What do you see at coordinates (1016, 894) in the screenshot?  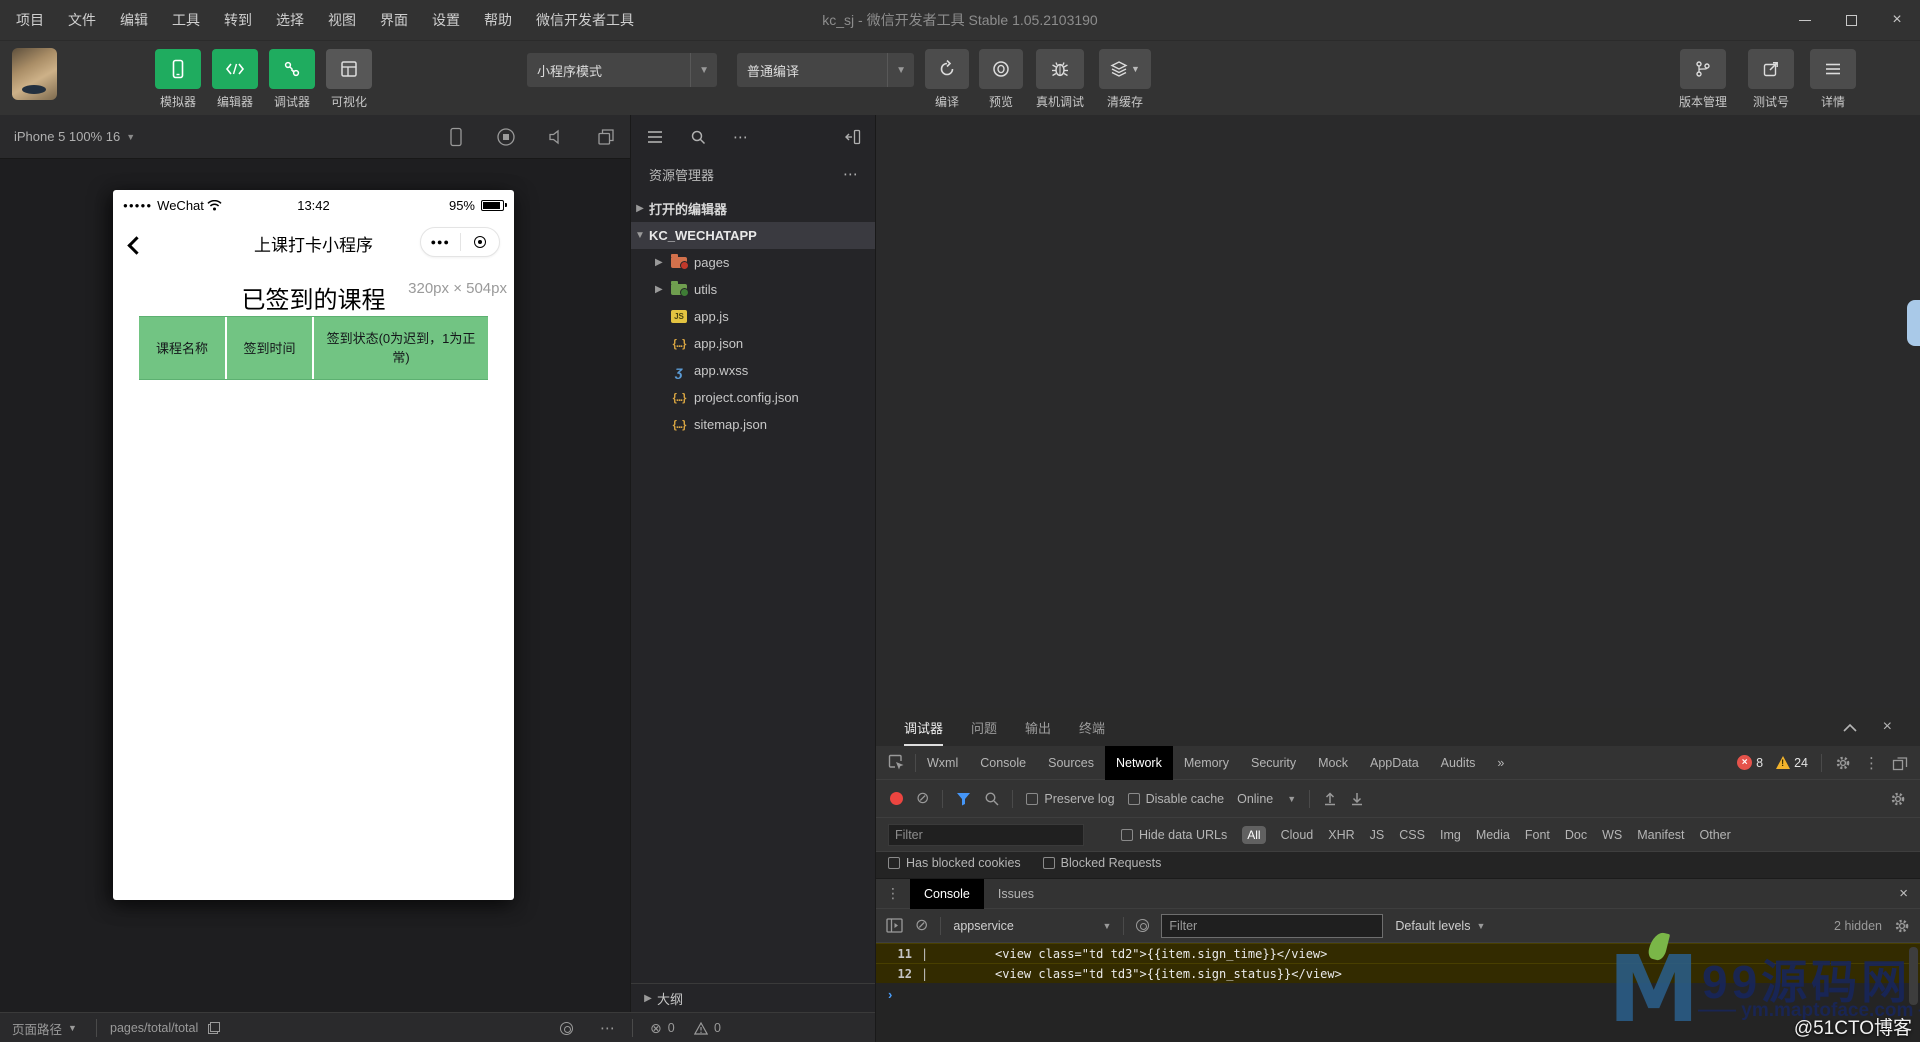 I see `drawer-tab-issues: Issues` at bounding box center [1016, 894].